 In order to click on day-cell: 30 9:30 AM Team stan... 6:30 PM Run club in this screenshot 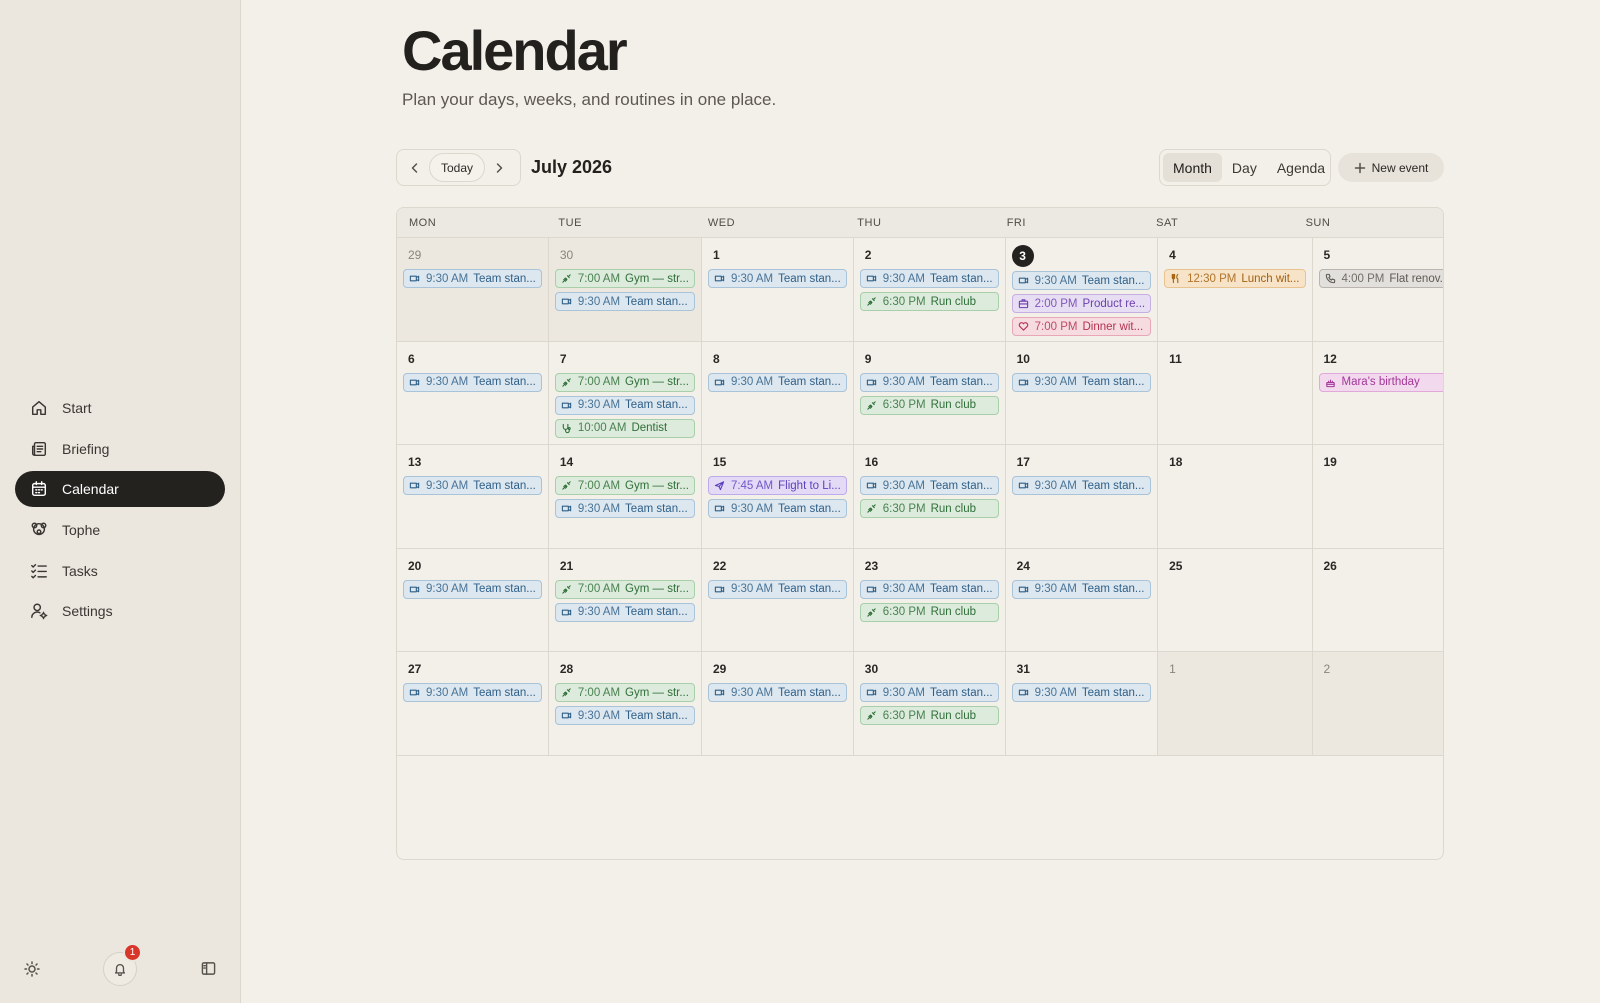, I will do `click(929, 704)`.